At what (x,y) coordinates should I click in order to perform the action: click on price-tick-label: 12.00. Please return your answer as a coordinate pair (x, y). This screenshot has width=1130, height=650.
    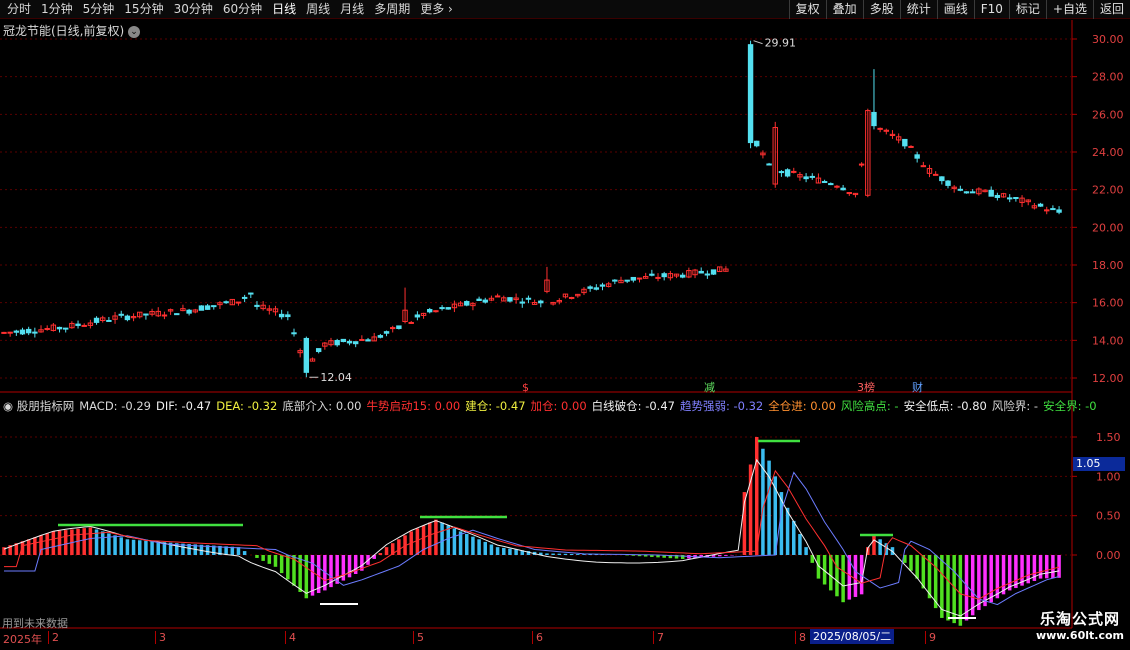
    Looking at the image, I should click on (1108, 378).